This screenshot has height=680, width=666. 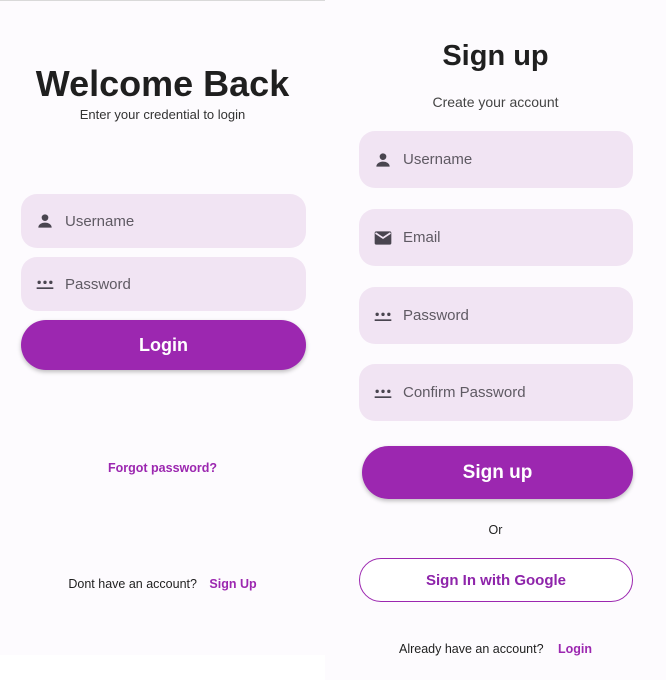 What do you see at coordinates (471, 649) in the screenshot?
I see `have-account-text: Already have an account?` at bounding box center [471, 649].